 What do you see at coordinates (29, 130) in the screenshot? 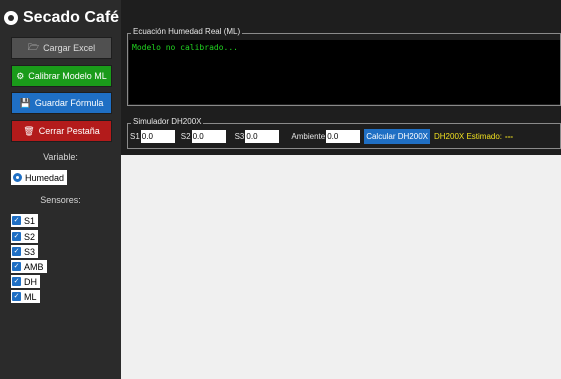
I see `trash-icon: 🗑` at bounding box center [29, 130].